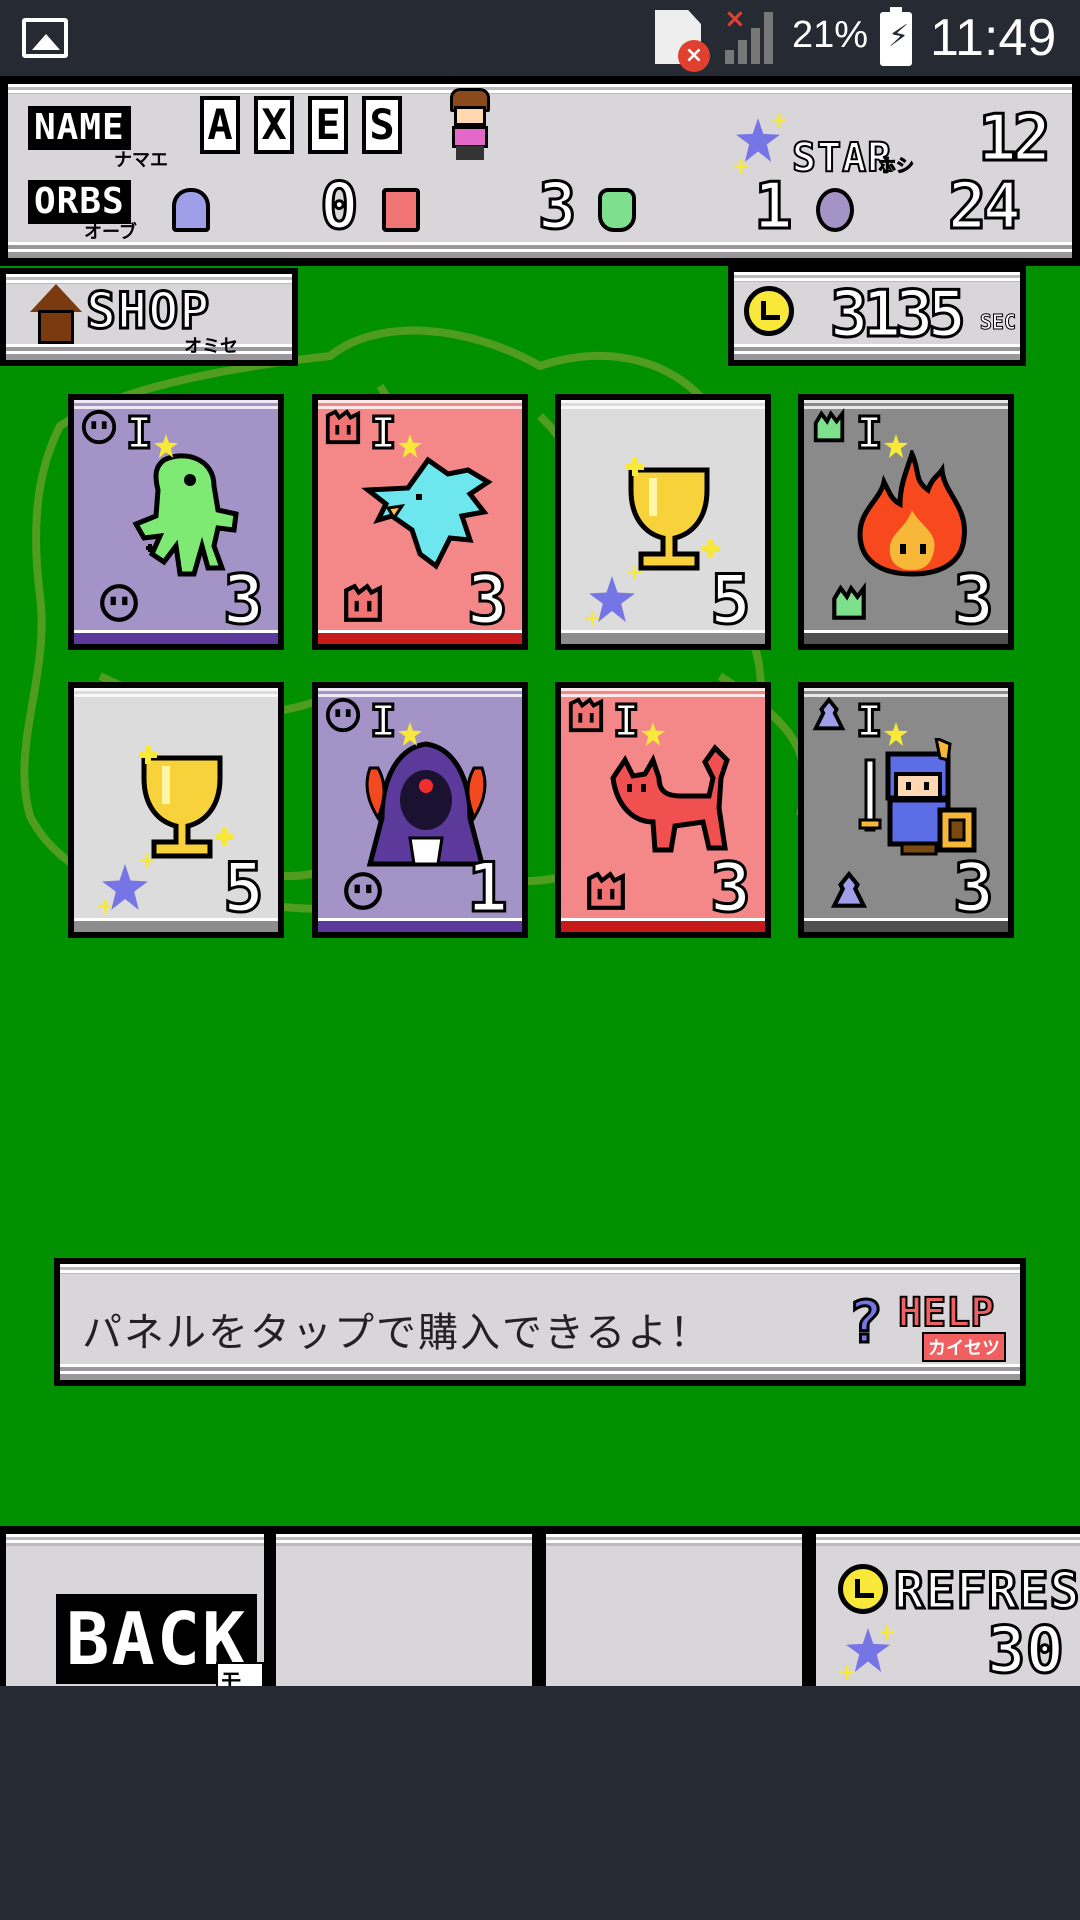  What do you see at coordinates (328, 125) in the screenshot?
I see `name-letter: E` at bounding box center [328, 125].